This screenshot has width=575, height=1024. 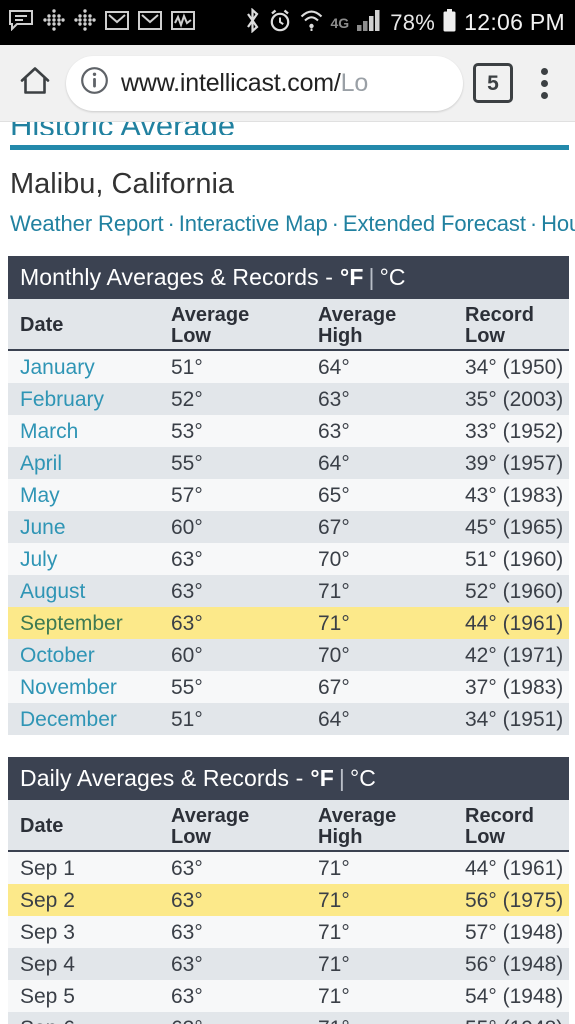 I want to click on monthly-table-header-row: Date Average Low Average High Record Low, so click(x=288, y=325).